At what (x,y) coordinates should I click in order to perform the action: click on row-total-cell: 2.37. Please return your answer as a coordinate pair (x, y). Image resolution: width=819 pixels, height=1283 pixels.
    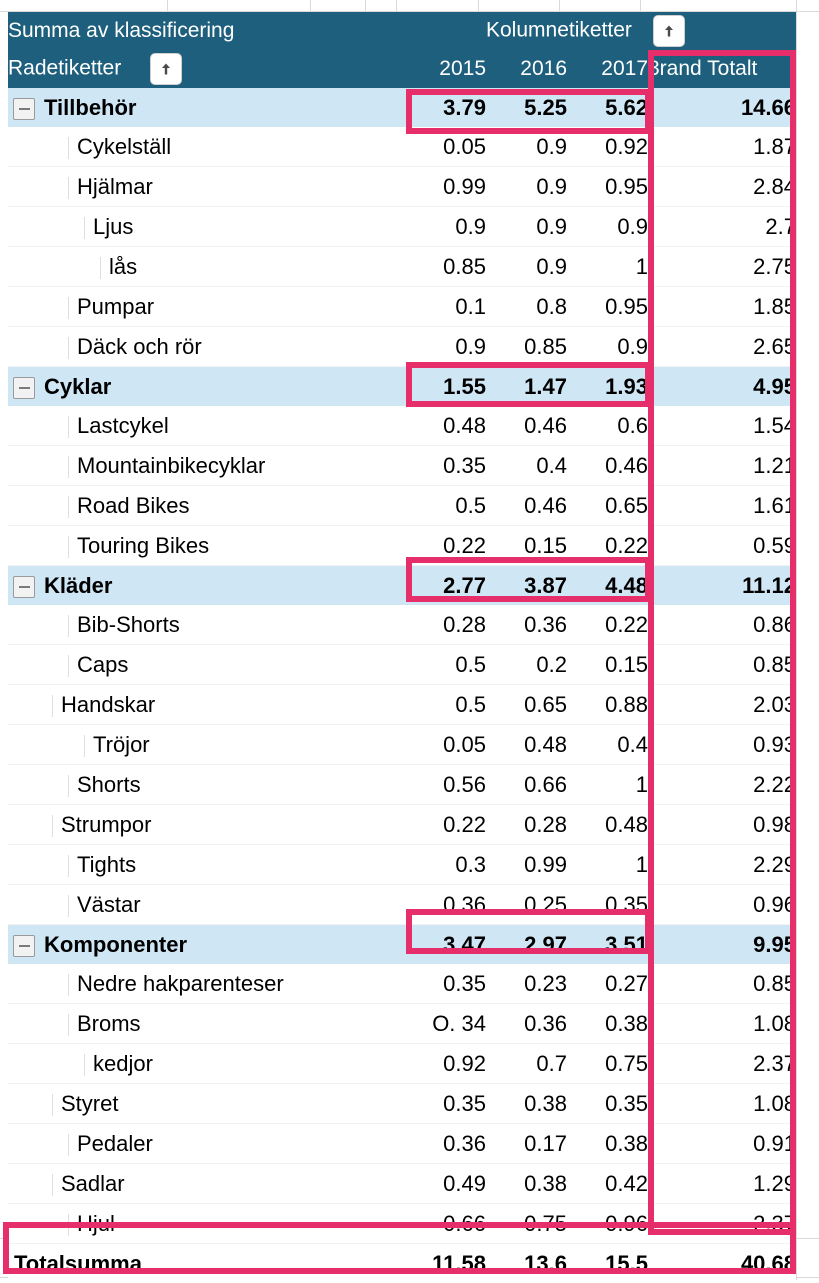
    Looking at the image, I should click on (722, 1224).